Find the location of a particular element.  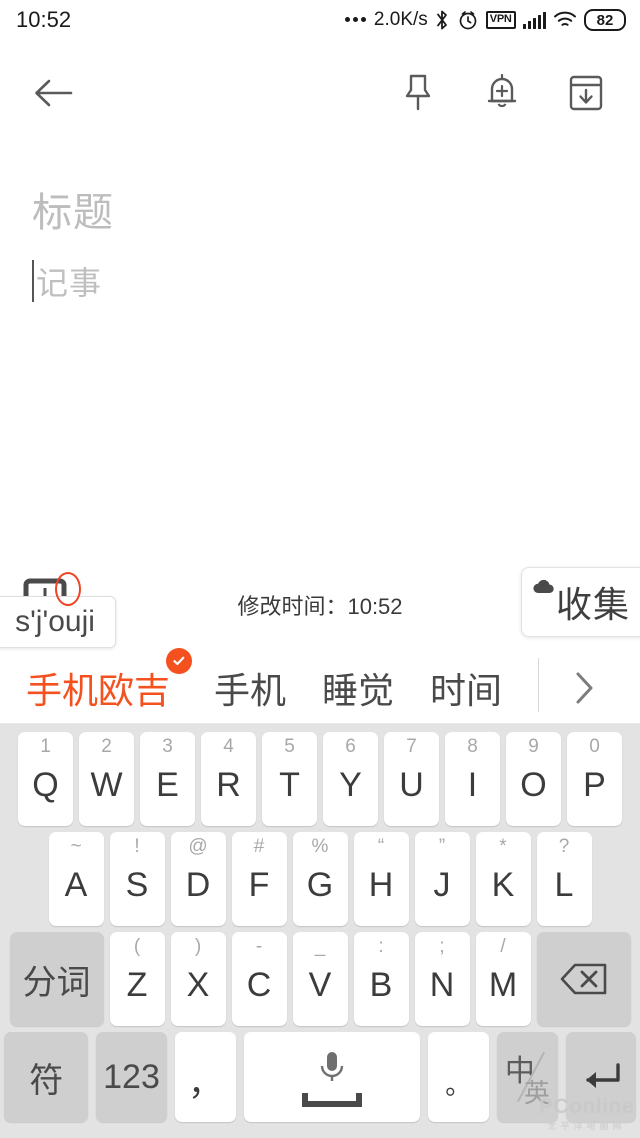

cloud-icon is located at coordinates (544, 589).